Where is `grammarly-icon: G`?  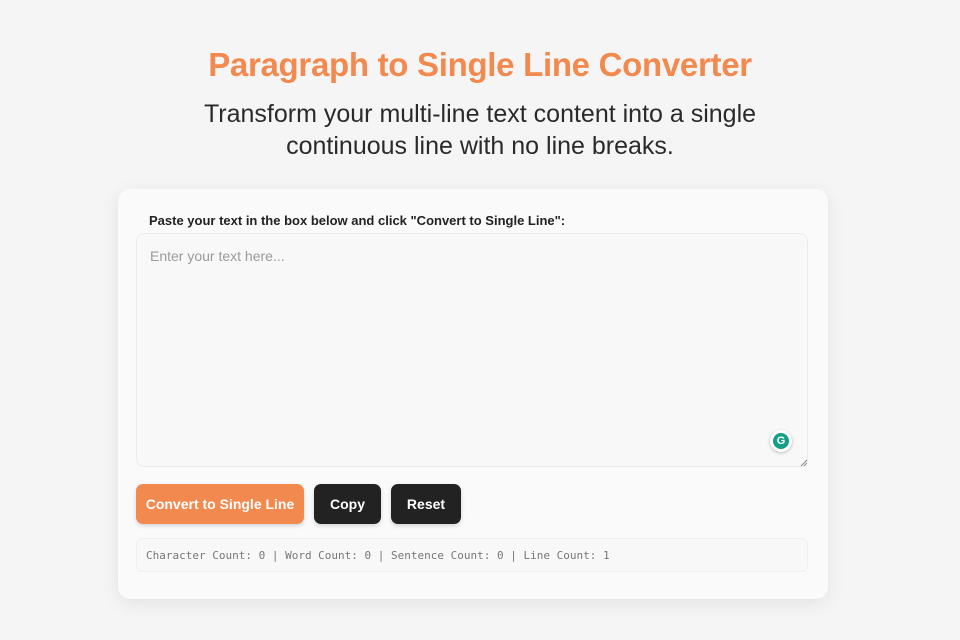
grammarly-icon: G is located at coordinates (781, 441).